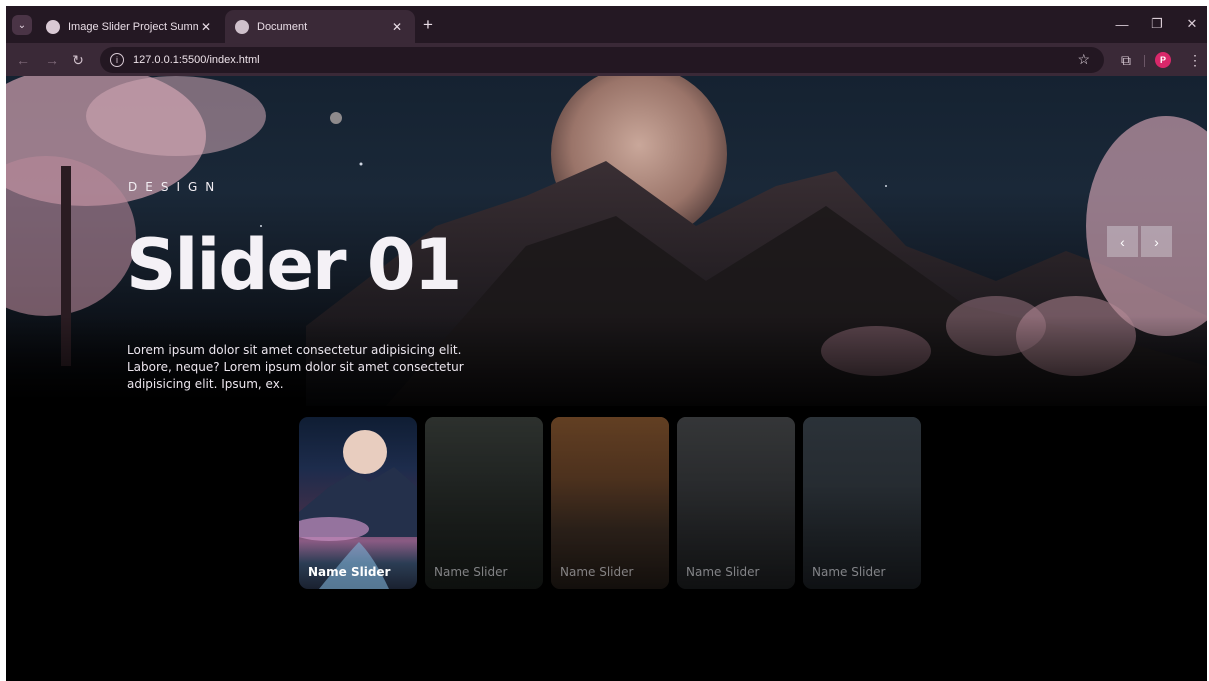 The width and height of the screenshot is (1209, 681). I want to click on thumbnail-1-art, so click(358, 509).